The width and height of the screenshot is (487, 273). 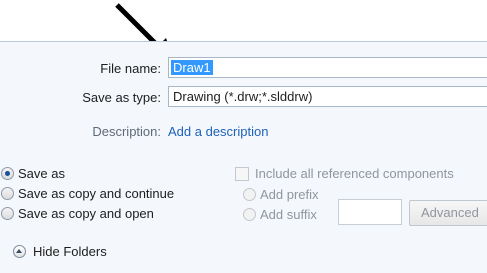 I want to click on save-as-type-select: Drawing (*.drw;*.slddrw), so click(x=327, y=96).